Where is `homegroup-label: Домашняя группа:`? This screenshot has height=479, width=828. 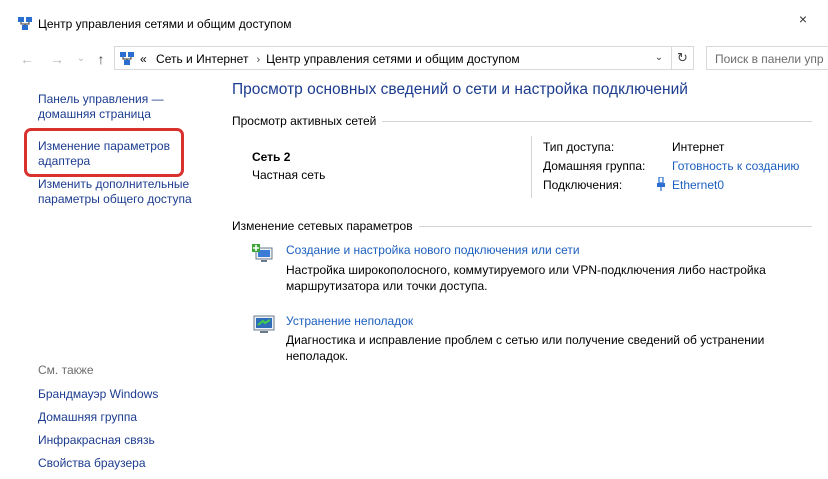
homegroup-label: Домашняя группа: is located at coordinates (594, 166).